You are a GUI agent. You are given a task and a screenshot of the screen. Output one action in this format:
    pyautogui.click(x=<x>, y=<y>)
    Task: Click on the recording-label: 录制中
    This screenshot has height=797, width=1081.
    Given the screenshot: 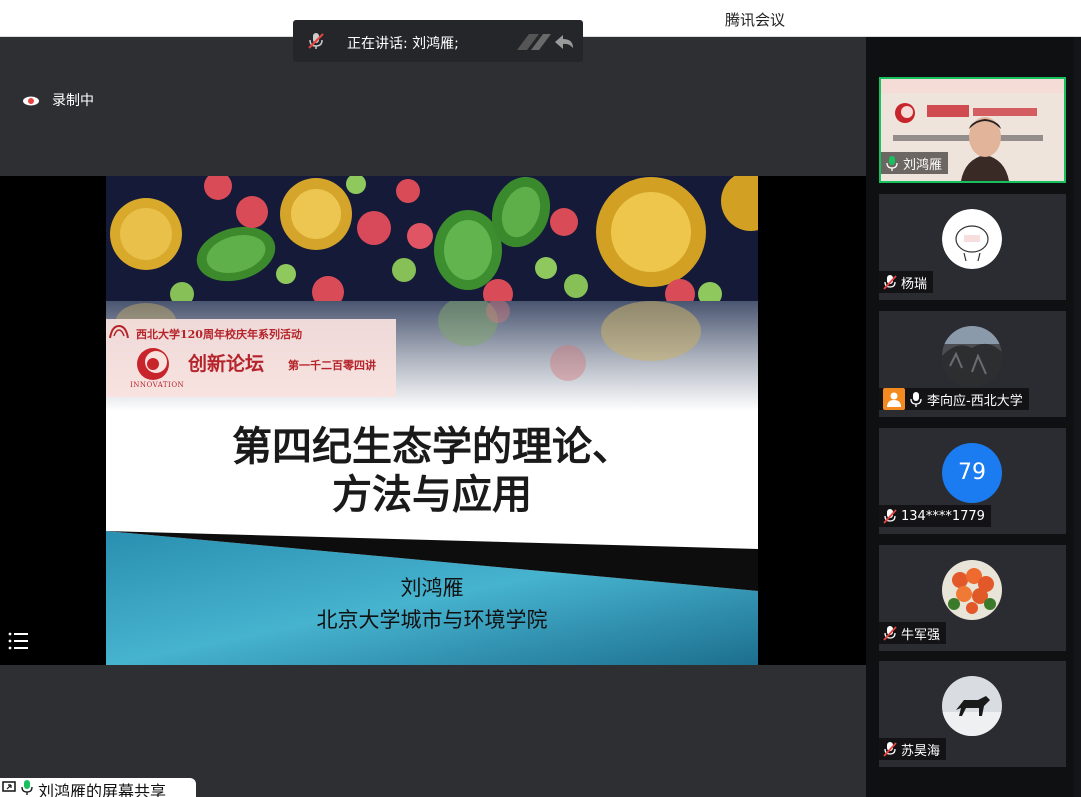 What is the action you would take?
    pyautogui.click(x=73, y=101)
    